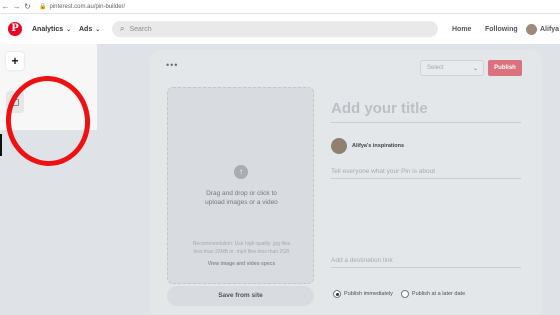  I want to click on ads-menu: Ads ⌄, so click(89, 29).